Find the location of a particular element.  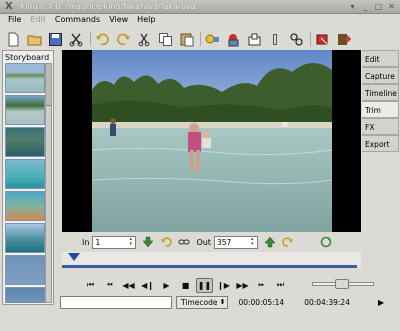

save-icon is located at coordinates (55, 39).